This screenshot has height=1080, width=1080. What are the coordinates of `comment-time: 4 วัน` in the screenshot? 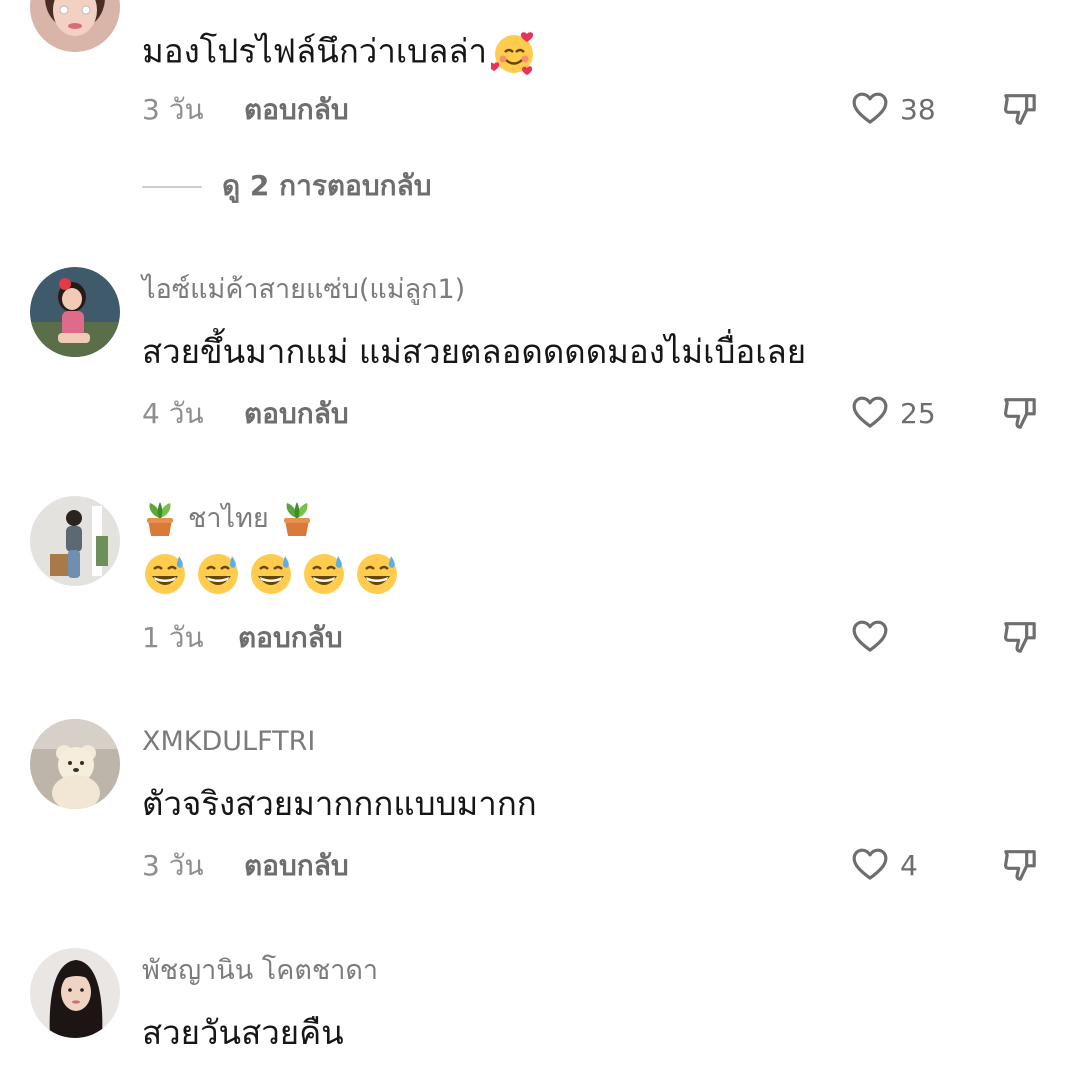 It's located at (173, 413).